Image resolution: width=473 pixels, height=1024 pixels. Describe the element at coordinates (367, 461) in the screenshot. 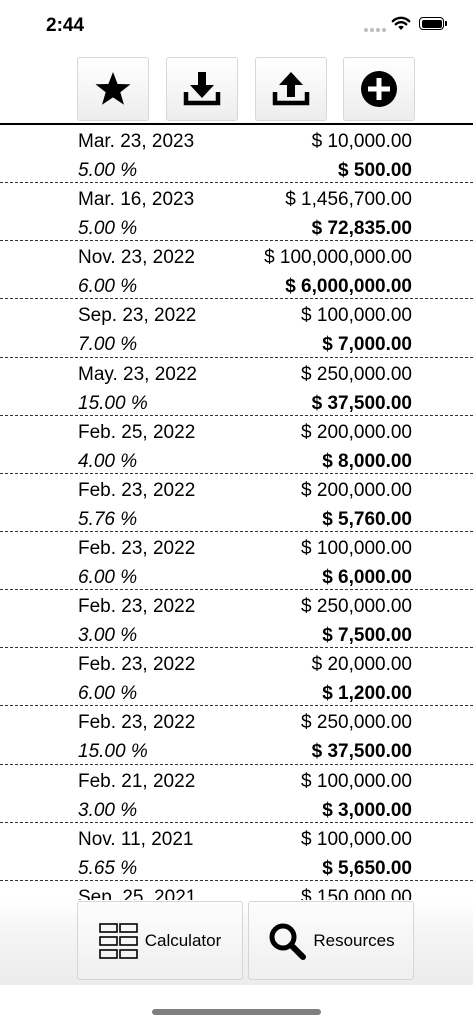

I see `entry-interest: $ 8,000.00` at that location.